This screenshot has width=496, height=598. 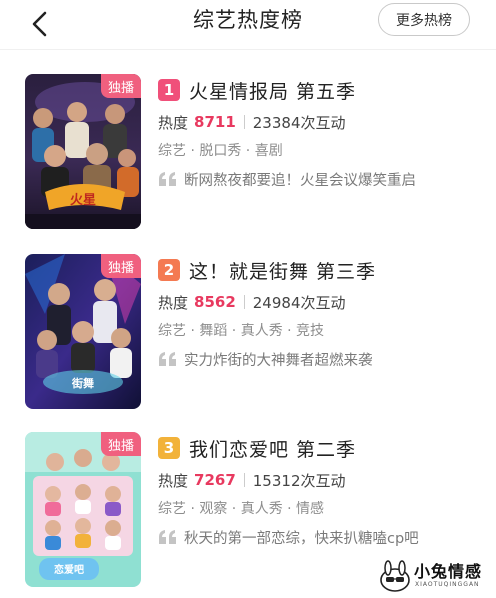 I want to click on show-tagline: 断网熬夜都要追！火星会议爆笑重启, so click(x=300, y=180).